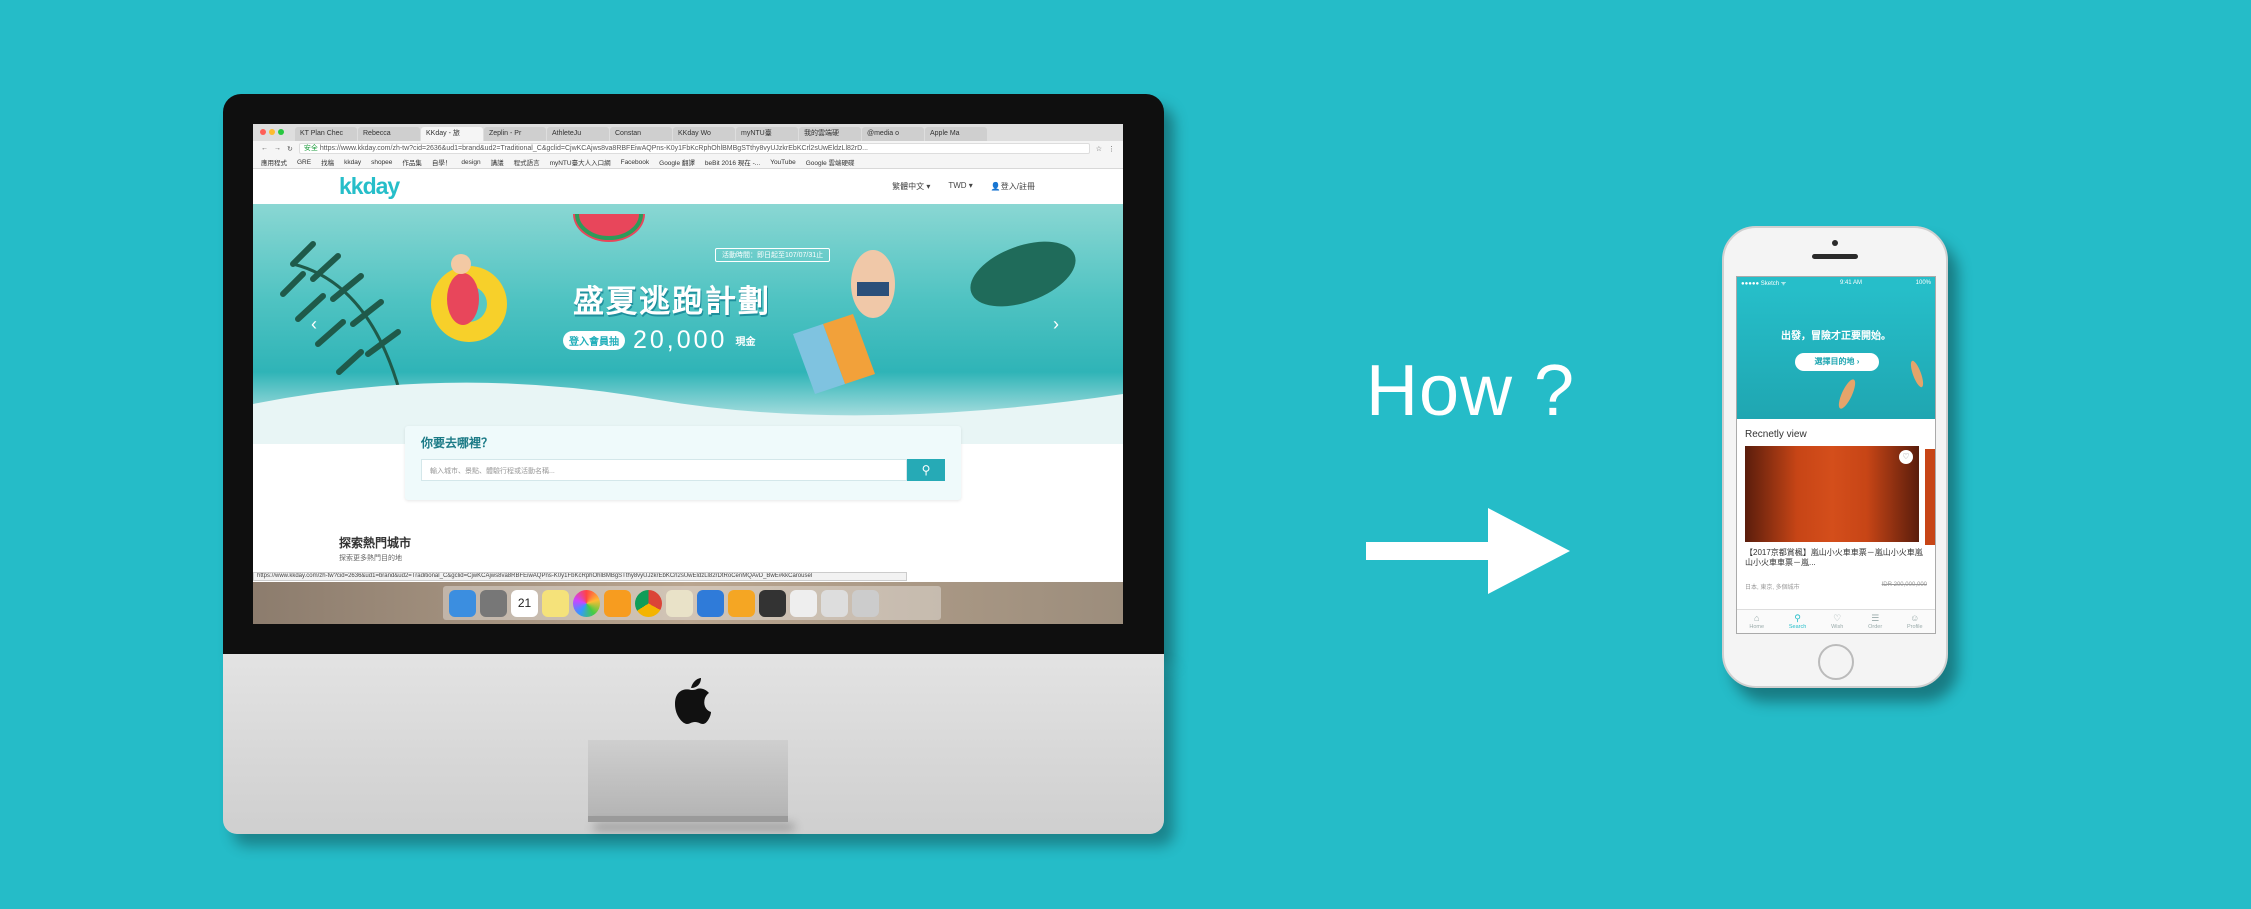 Image resolution: width=2251 pixels, height=909 pixels. I want to click on imac-stand, so click(688, 780).